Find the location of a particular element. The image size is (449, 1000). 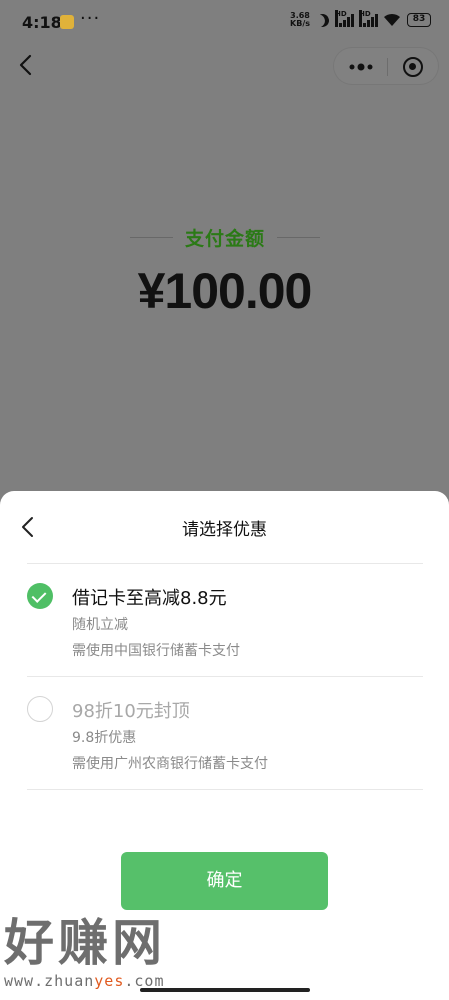

target-icon is located at coordinates (413, 67).